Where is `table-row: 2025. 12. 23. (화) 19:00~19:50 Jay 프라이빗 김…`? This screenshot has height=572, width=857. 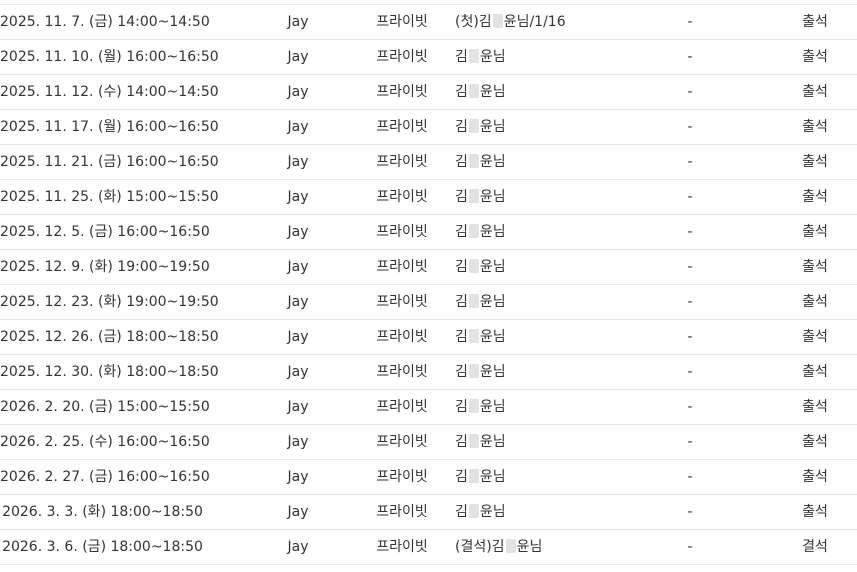
table-row: 2025. 12. 23. (화) 19:00~19:50 Jay 프라이빗 김… is located at coordinates (428, 302).